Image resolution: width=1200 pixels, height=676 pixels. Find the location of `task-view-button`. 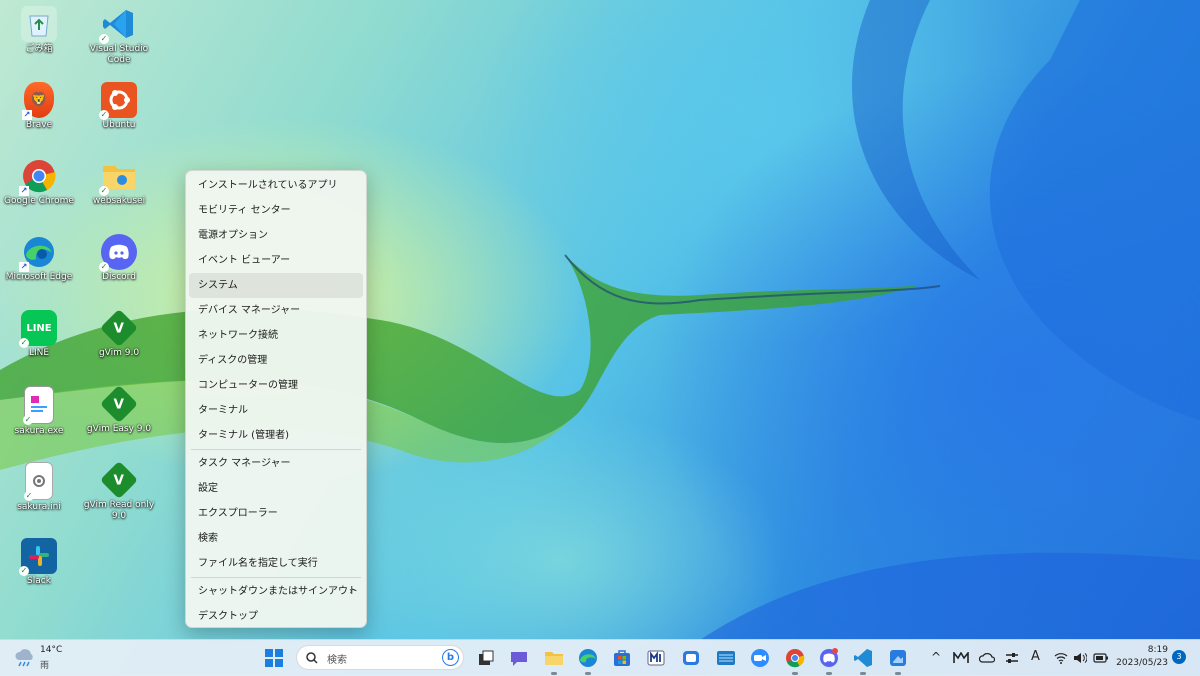

task-view-button is located at coordinates (486, 658).